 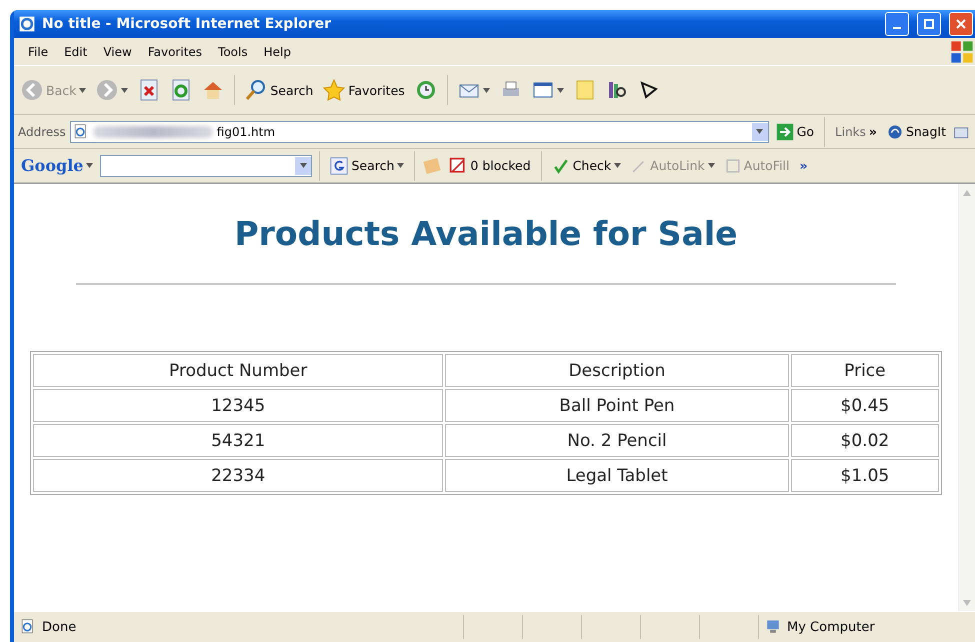 I want to click on minimize-icon, so click(x=897, y=28).